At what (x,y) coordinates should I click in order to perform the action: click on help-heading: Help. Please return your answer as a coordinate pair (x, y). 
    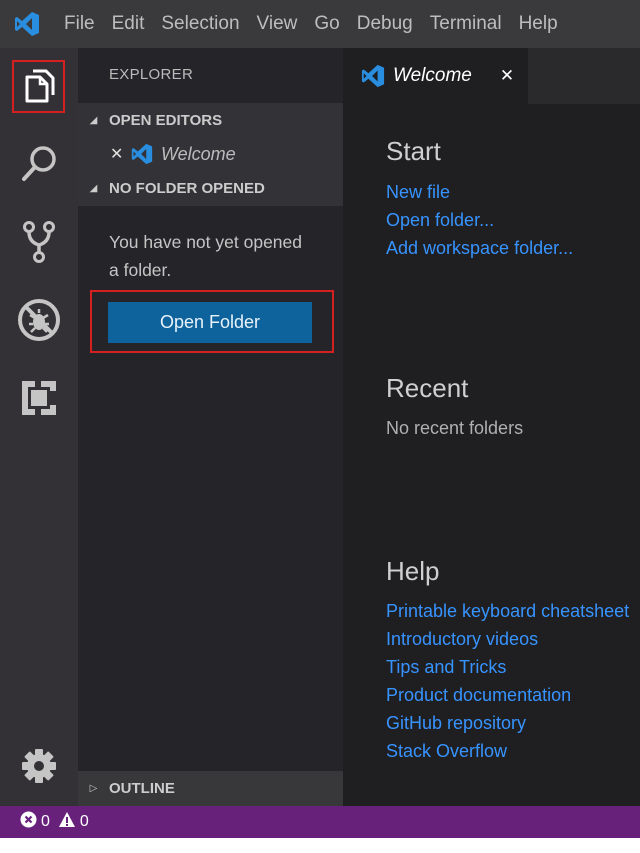
    Looking at the image, I should click on (413, 571).